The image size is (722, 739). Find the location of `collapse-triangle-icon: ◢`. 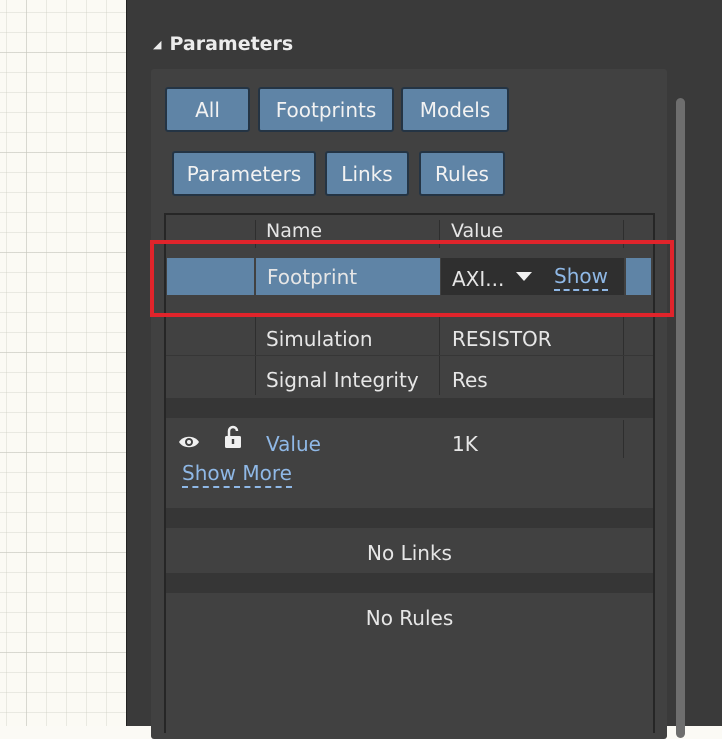

collapse-triangle-icon: ◢ is located at coordinates (157, 44).